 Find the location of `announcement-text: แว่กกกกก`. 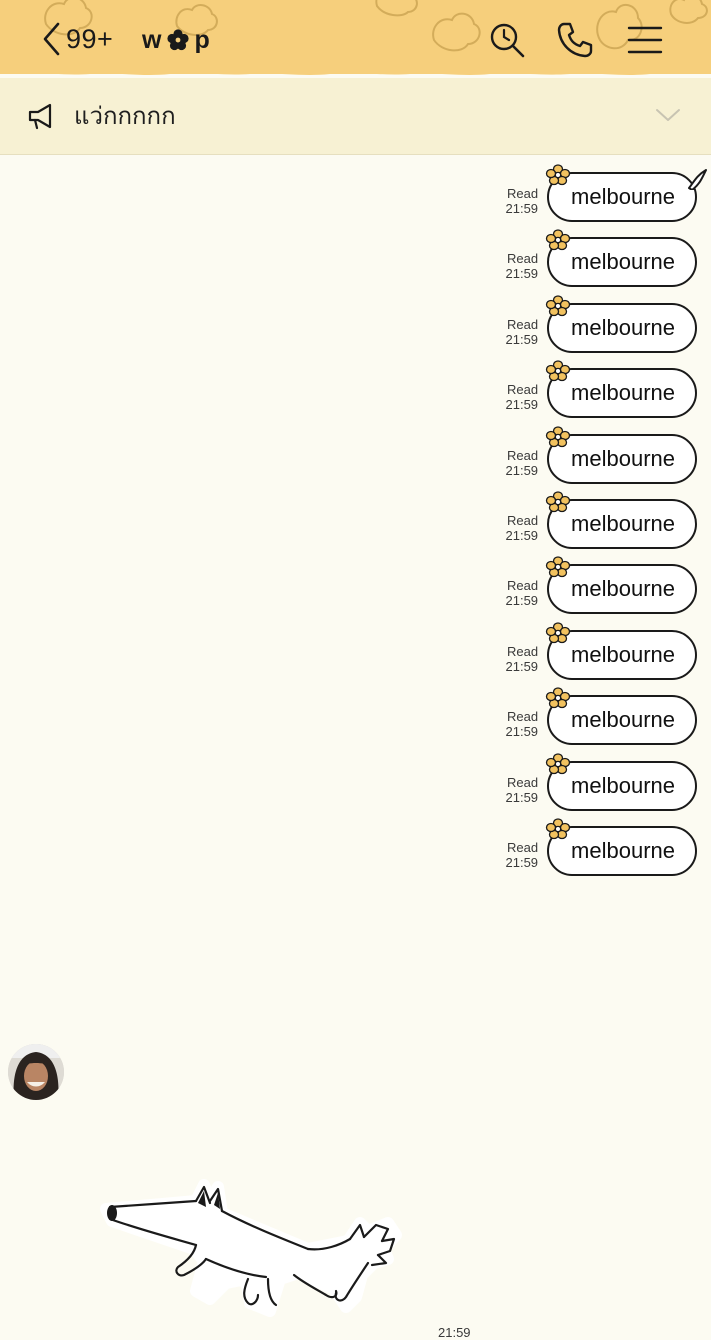

announcement-text: แว่กกกกก is located at coordinates (125, 116).